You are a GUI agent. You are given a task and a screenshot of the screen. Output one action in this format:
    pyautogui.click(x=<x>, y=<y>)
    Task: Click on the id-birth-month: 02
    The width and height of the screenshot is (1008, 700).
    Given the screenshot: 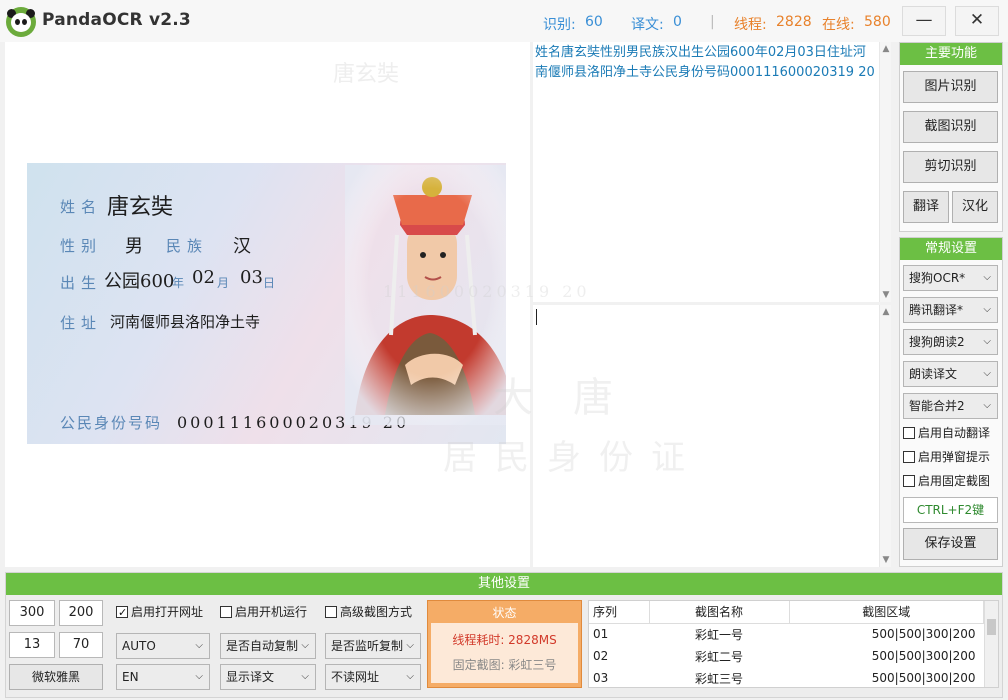 What is the action you would take?
    pyautogui.click(x=203, y=277)
    